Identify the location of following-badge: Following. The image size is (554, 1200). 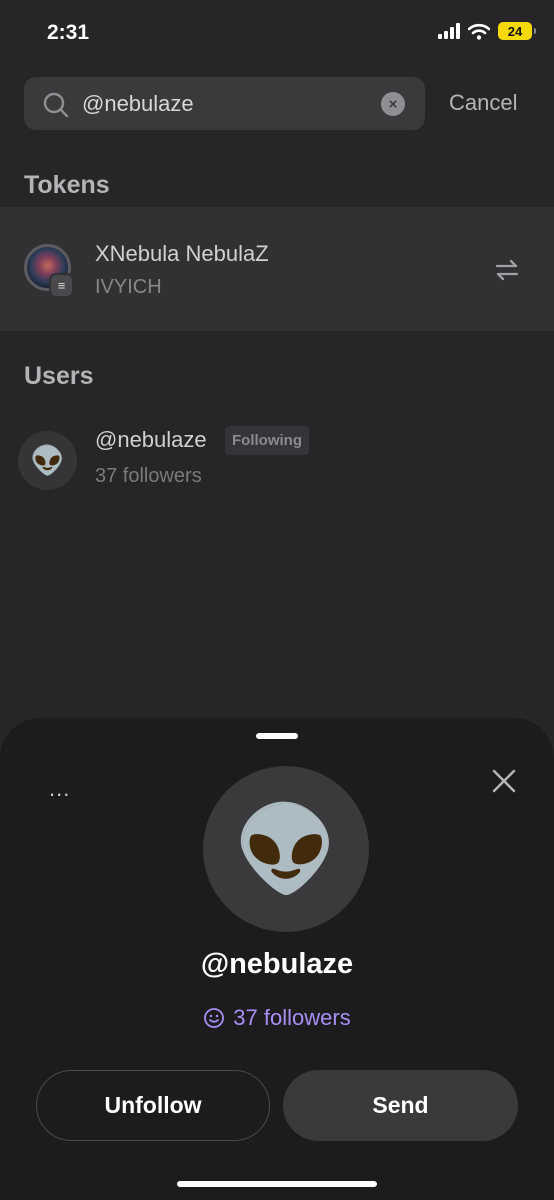
(267, 440).